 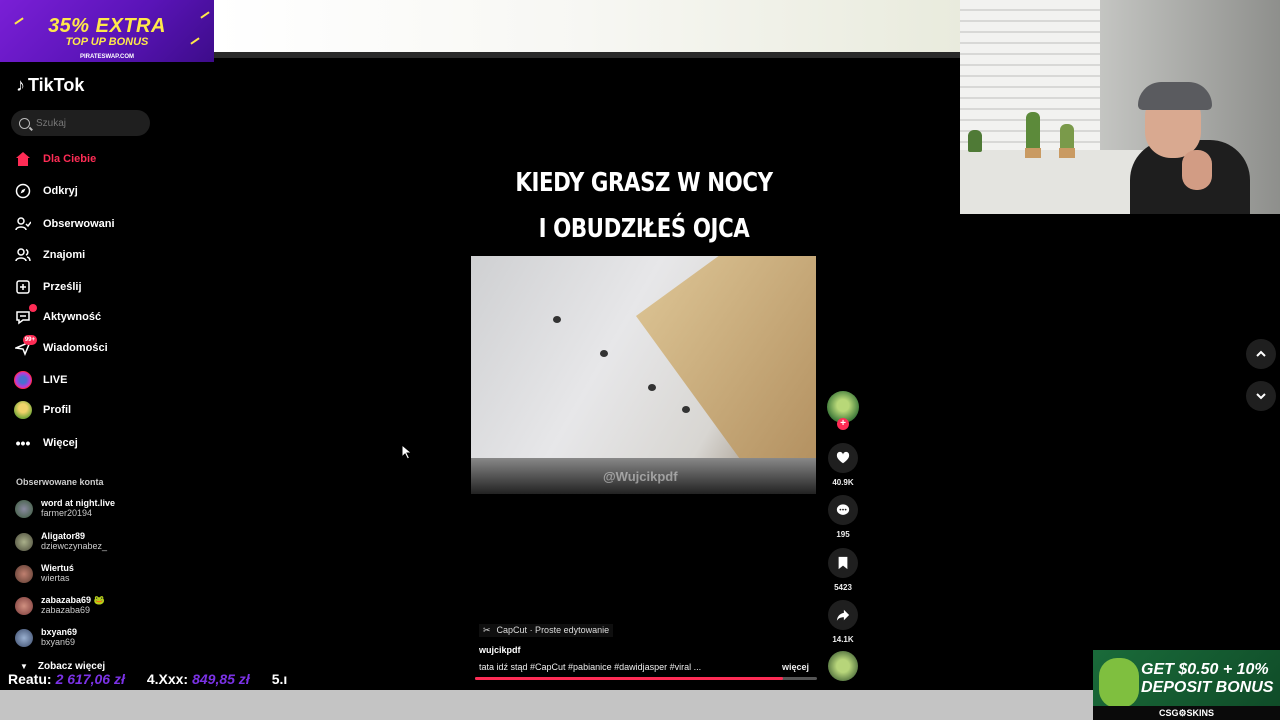 What do you see at coordinates (279, 679) in the screenshot?
I see `ticker-label-3: 5.ı` at bounding box center [279, 679].